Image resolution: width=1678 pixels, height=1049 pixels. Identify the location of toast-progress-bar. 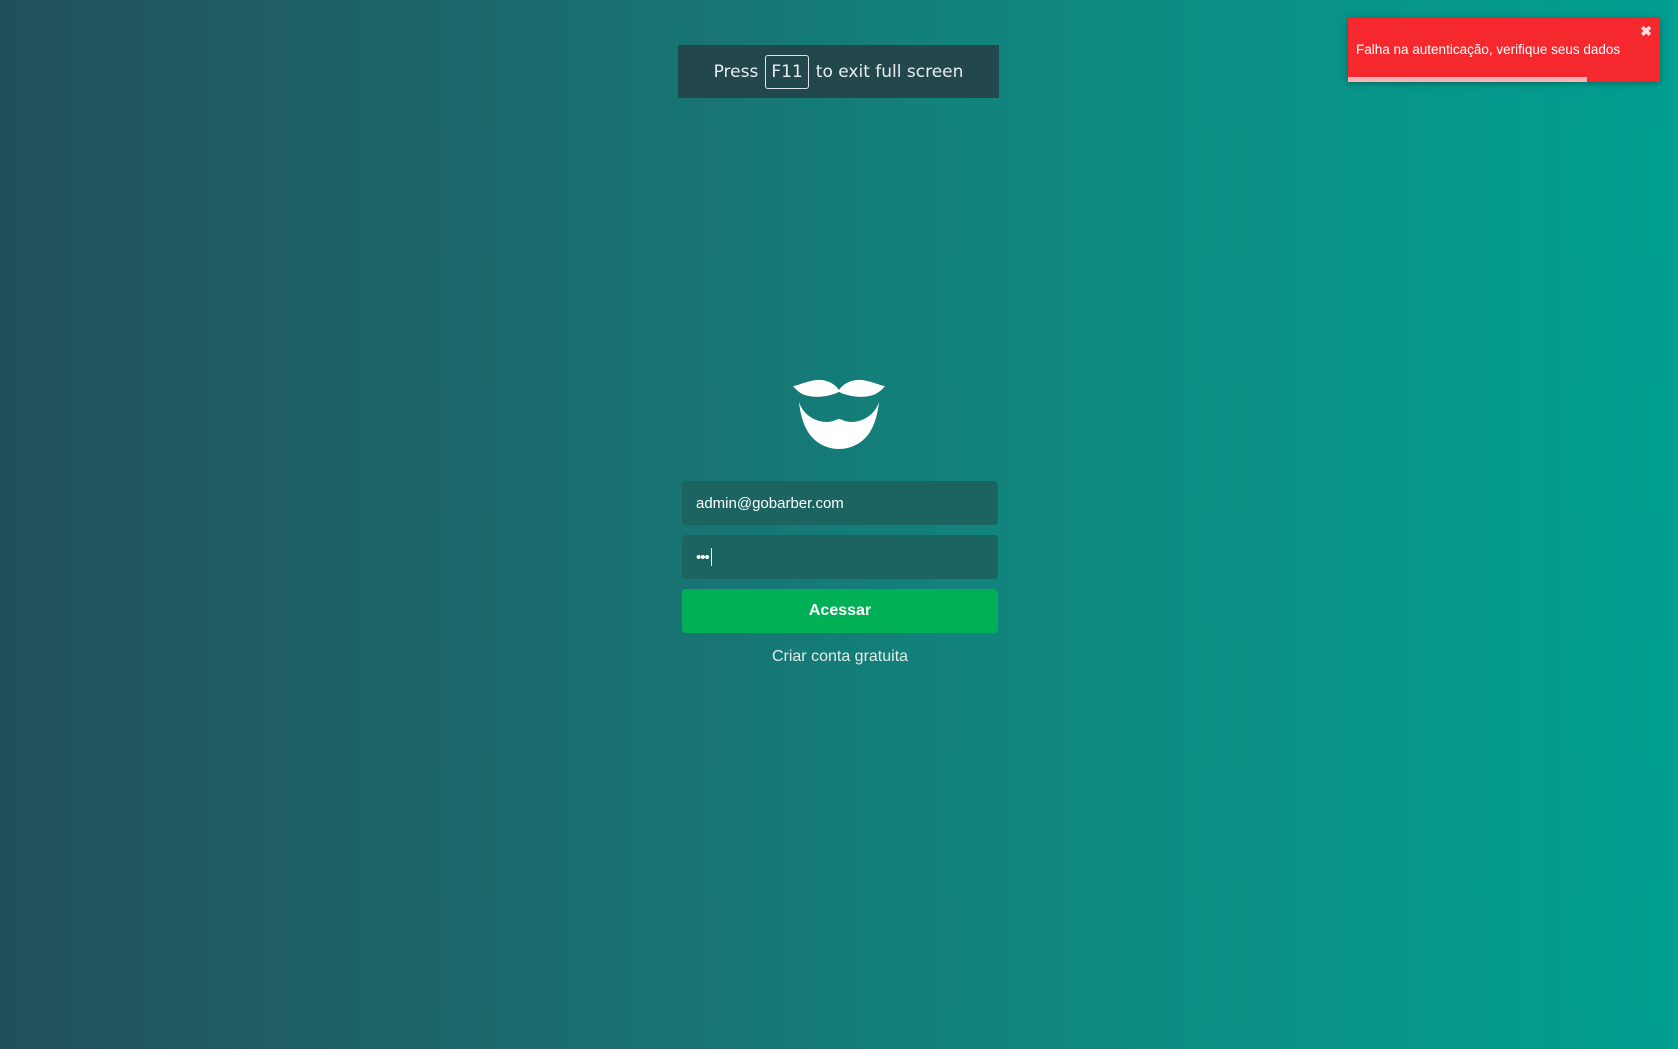
(1467, 79).